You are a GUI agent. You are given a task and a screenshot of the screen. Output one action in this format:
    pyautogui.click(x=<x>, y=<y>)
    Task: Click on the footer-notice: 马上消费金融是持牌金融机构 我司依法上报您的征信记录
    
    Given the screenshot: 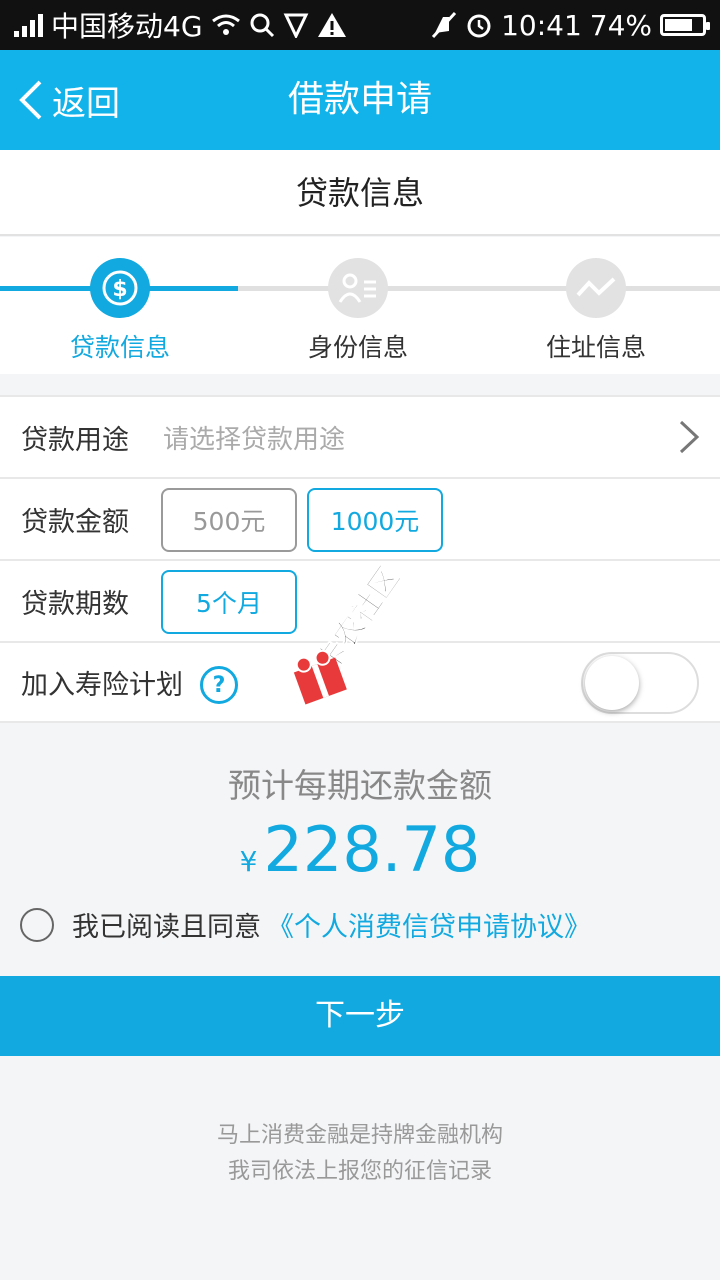 What is the action you would take?
    pyautogui.click(x=360, y=1154)
    